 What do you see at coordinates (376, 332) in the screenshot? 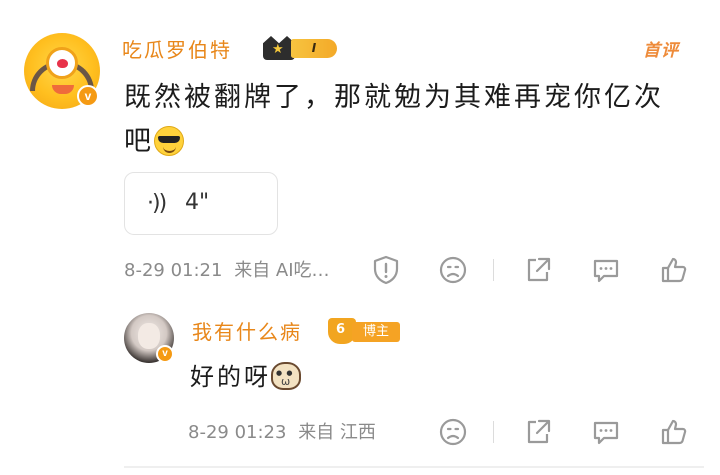
I see `blogger-badge-label: 博主` at bounding box center [376, 332].